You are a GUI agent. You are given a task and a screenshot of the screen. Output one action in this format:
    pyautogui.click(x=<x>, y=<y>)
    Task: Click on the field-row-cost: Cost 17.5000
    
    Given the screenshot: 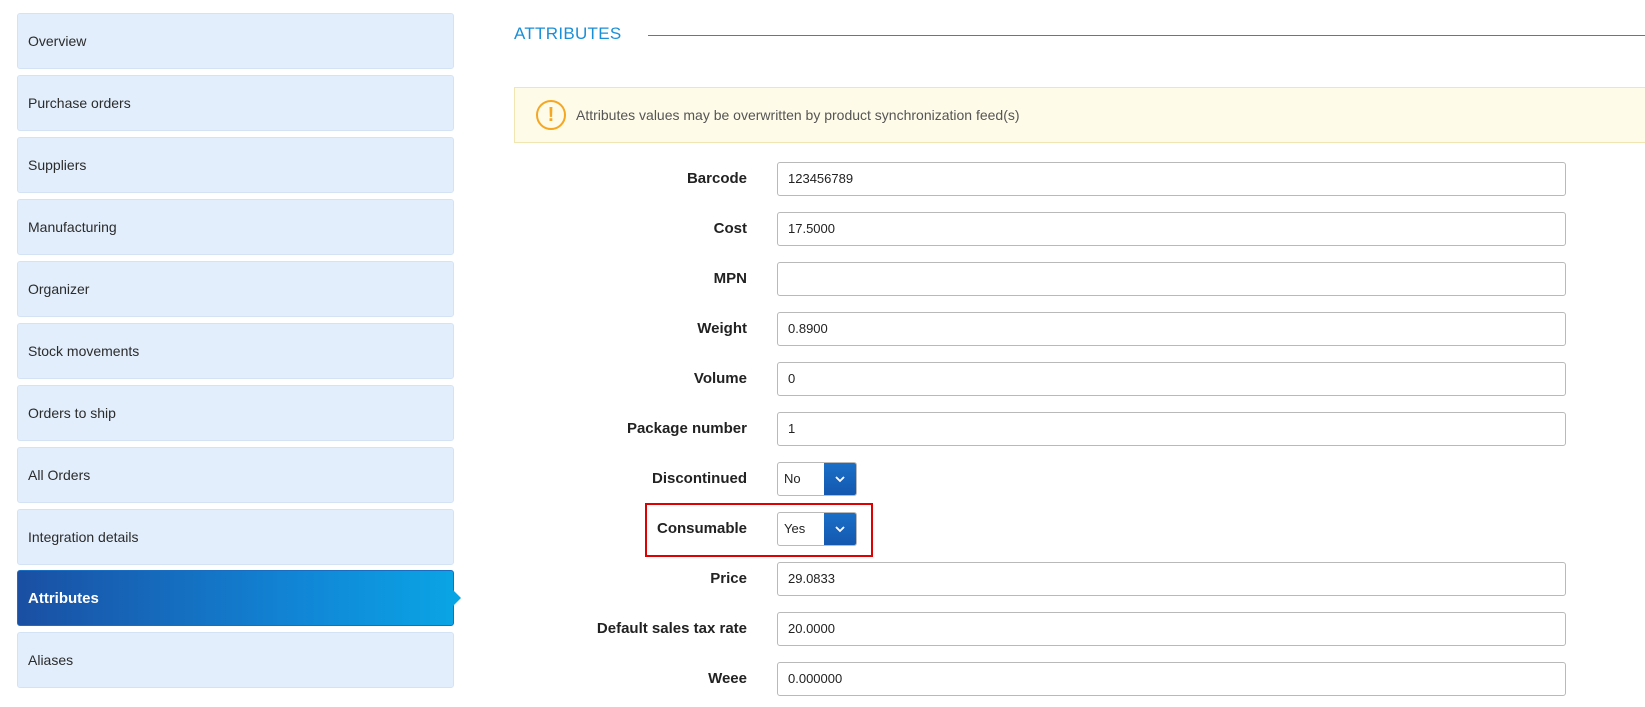 What is the action you would take?
    pyautogui.click(x=1065, y=229)
    